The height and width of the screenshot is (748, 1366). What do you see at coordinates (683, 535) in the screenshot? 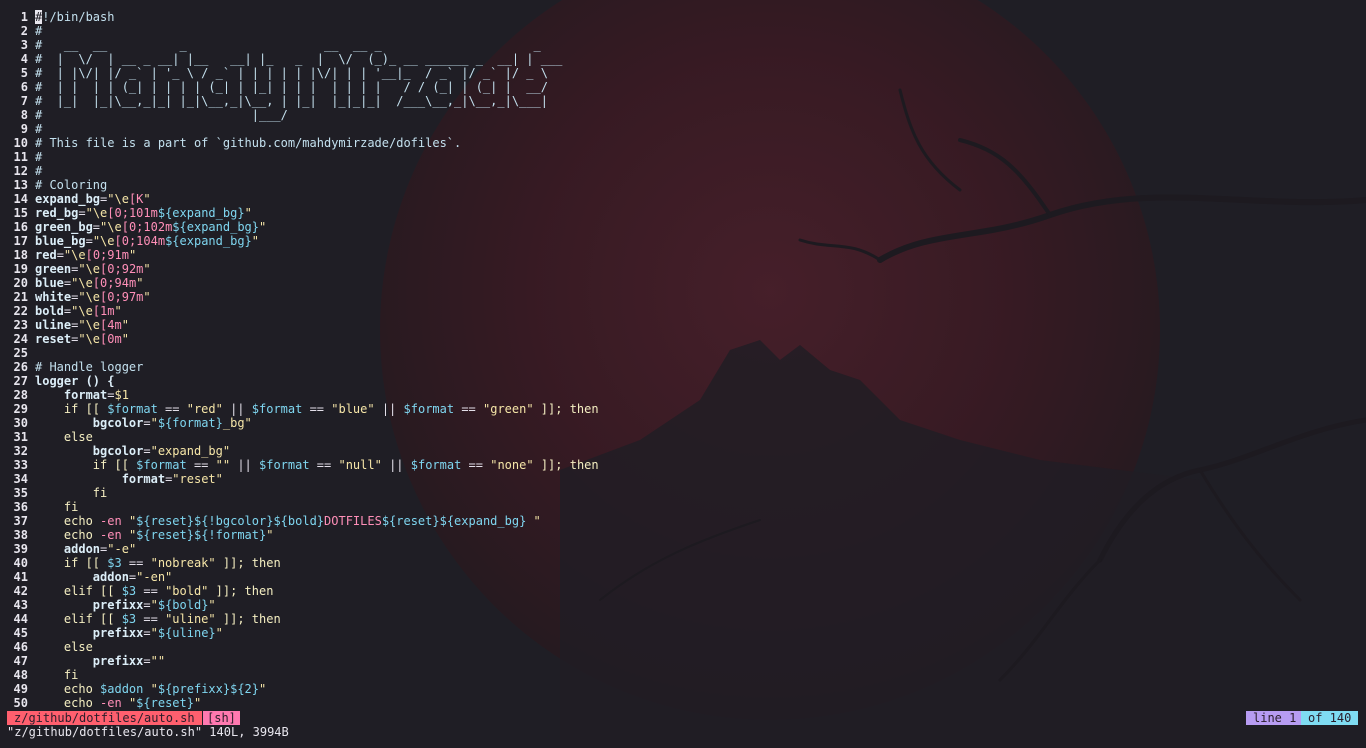
I see `code-line: 38 echo -en "${reset}${!format}"` at bounding box center [683, 535].